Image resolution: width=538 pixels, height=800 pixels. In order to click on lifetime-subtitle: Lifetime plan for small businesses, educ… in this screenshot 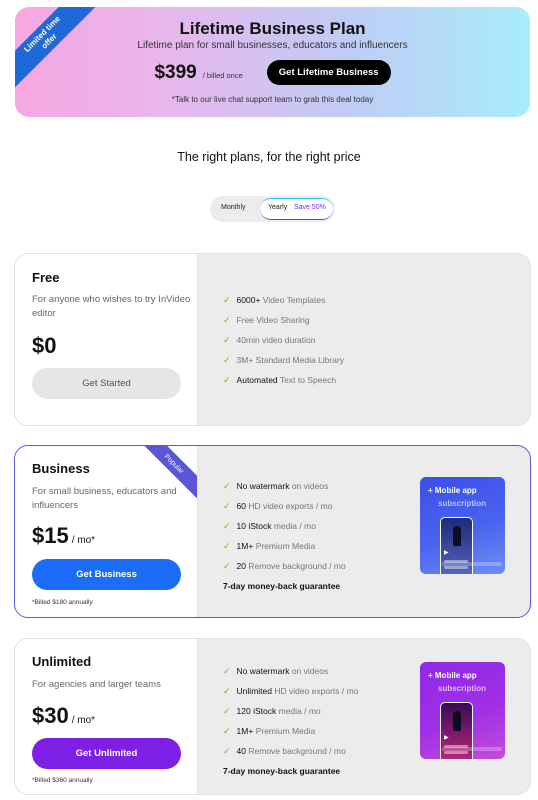, I will do `click(272, 45)`.